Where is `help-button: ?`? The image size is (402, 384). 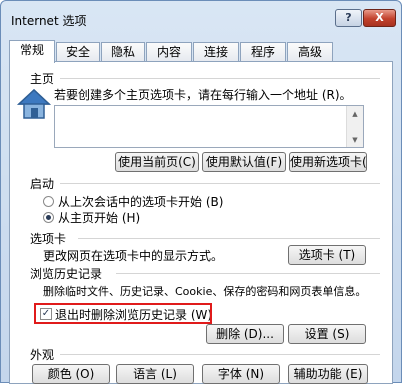
help-button: ? is located at coordinates (348, 18).